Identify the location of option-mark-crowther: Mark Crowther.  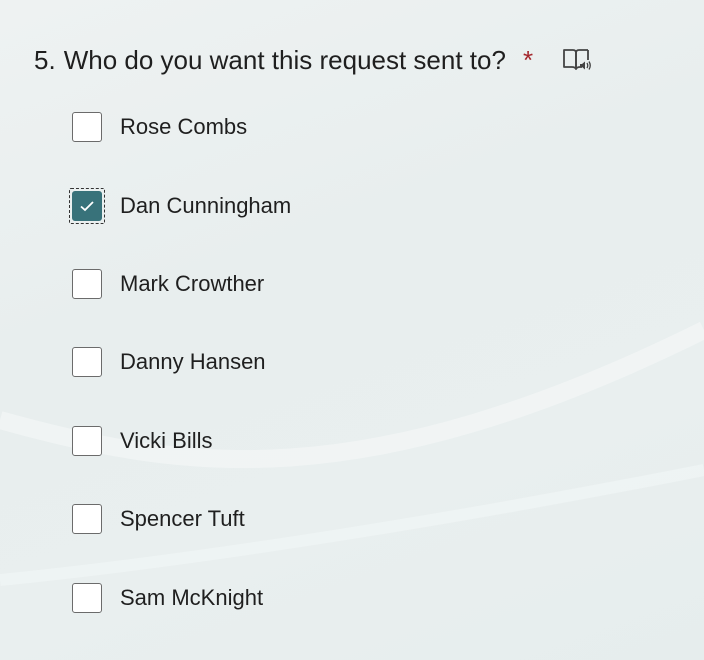
(168, 284).